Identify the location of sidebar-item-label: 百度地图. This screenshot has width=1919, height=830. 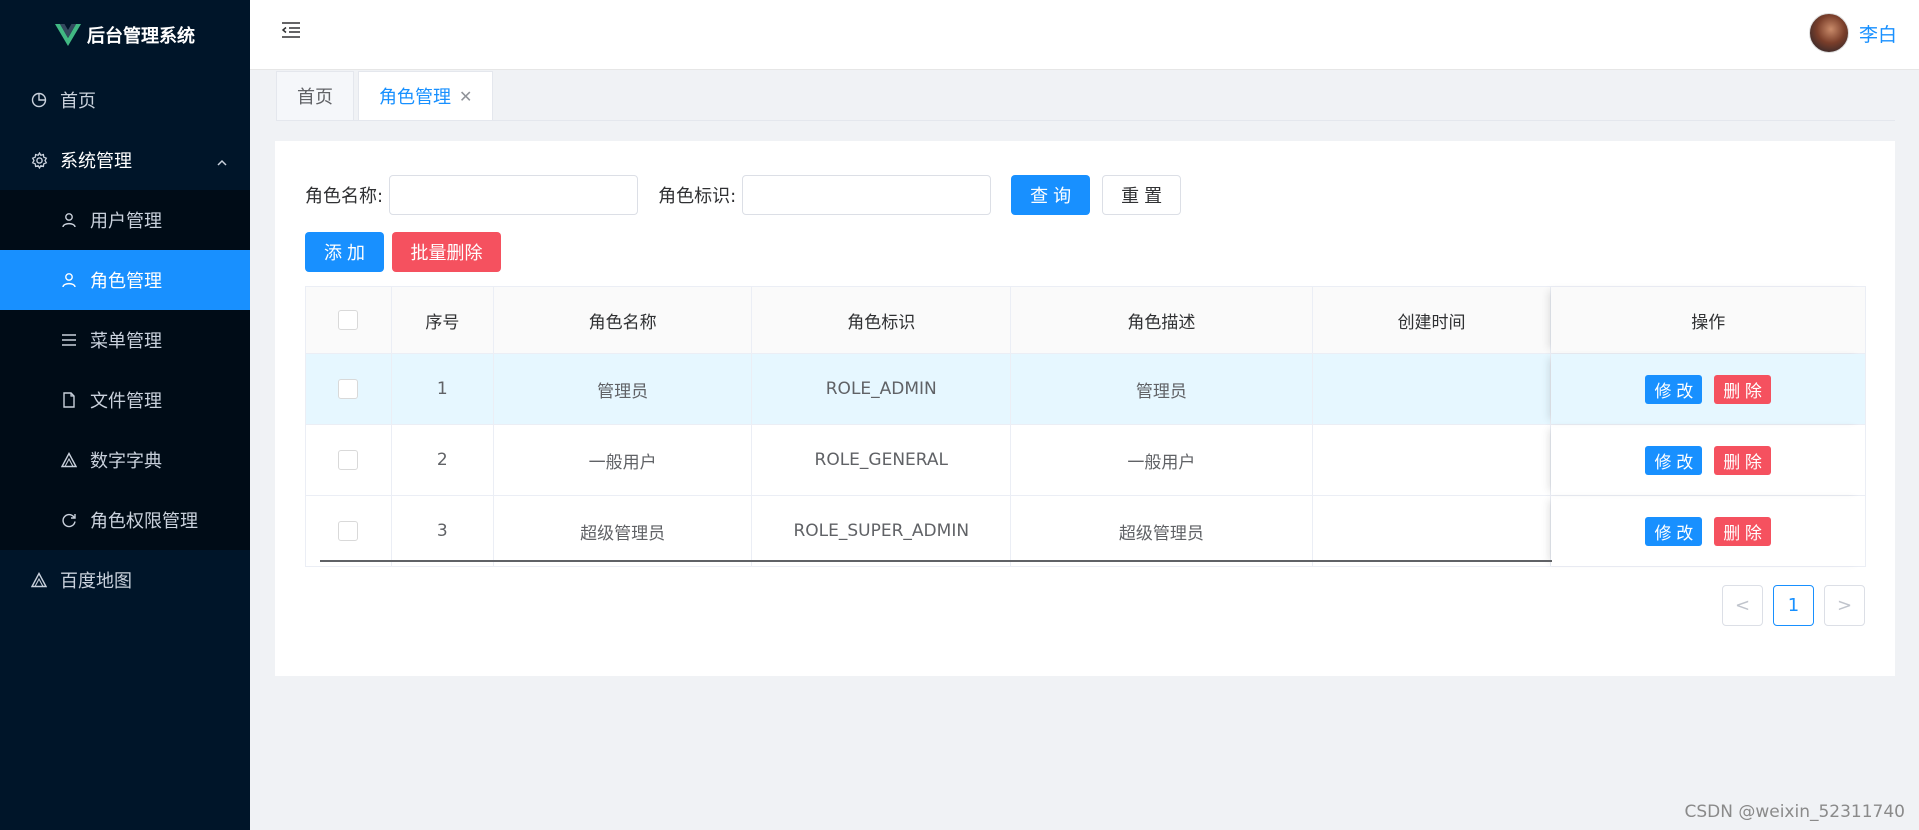
(96, 581).